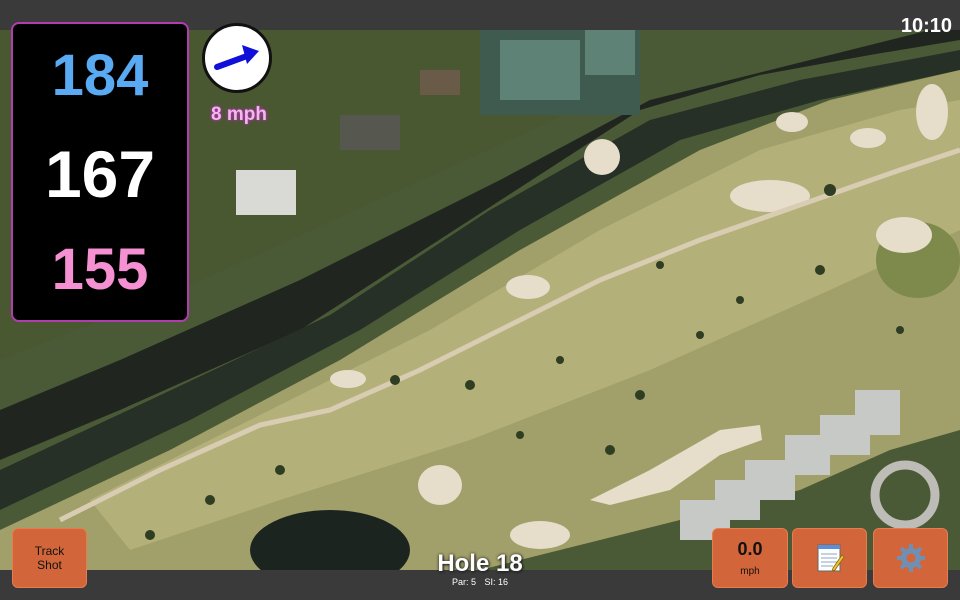 The width and height of the screenshot is (960, 600). I want to click on notes-button, so click(829, 558).